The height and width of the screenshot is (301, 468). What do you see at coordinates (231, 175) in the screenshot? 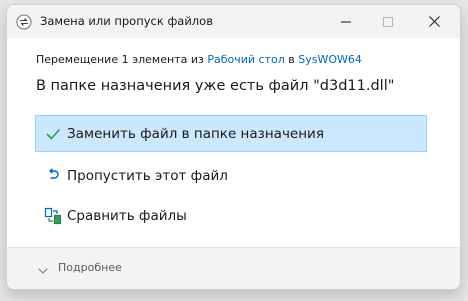
I see `skip-file-option: Пропустить этот файл` at bounding box center [231, 175].